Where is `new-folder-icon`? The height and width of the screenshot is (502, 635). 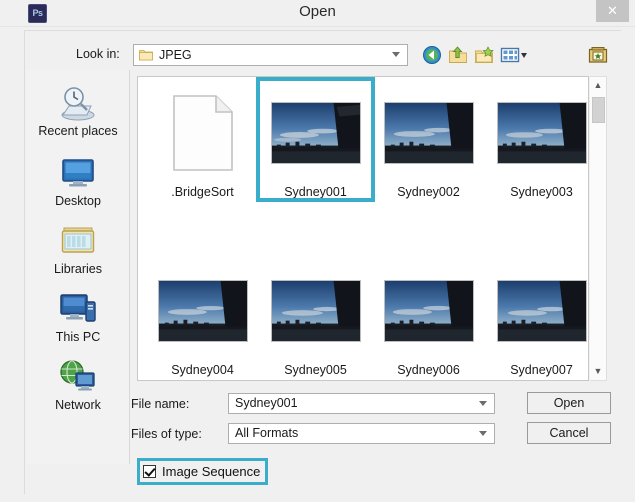
new-folder-icon is located at coordinates (484, 55).